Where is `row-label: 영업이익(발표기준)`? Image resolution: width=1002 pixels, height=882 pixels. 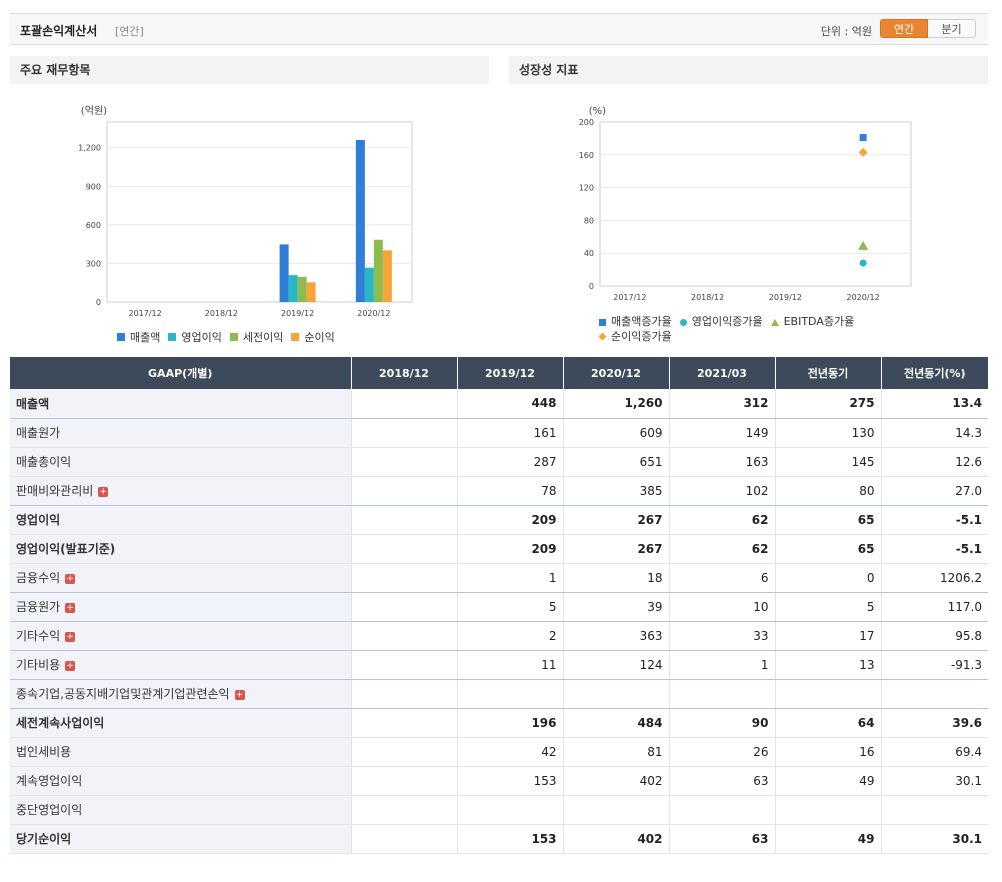
row-label: 영업이익(발표기준) is located at coordinates (180, 549).